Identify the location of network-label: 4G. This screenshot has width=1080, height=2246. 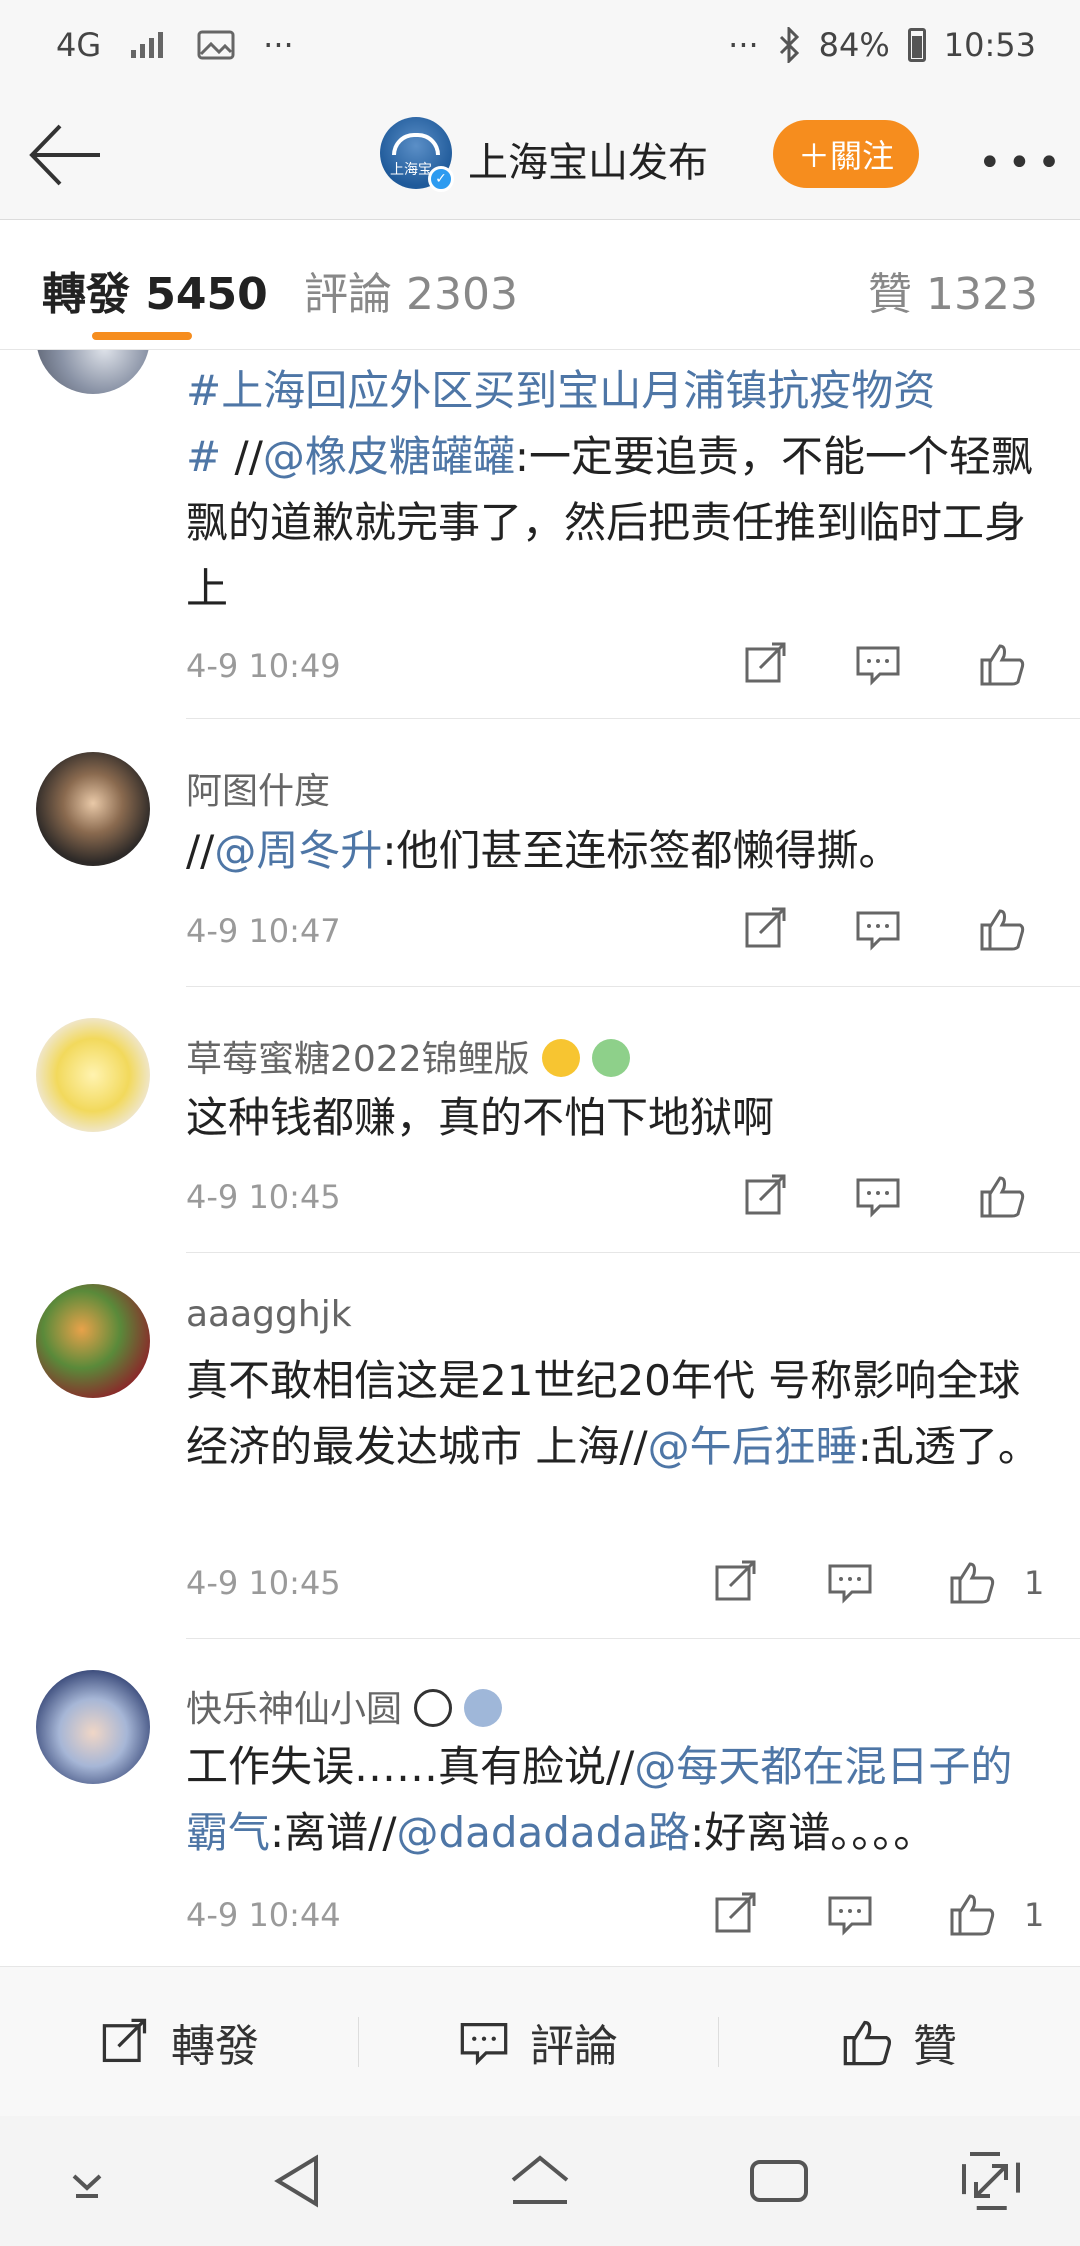
(79, 45).